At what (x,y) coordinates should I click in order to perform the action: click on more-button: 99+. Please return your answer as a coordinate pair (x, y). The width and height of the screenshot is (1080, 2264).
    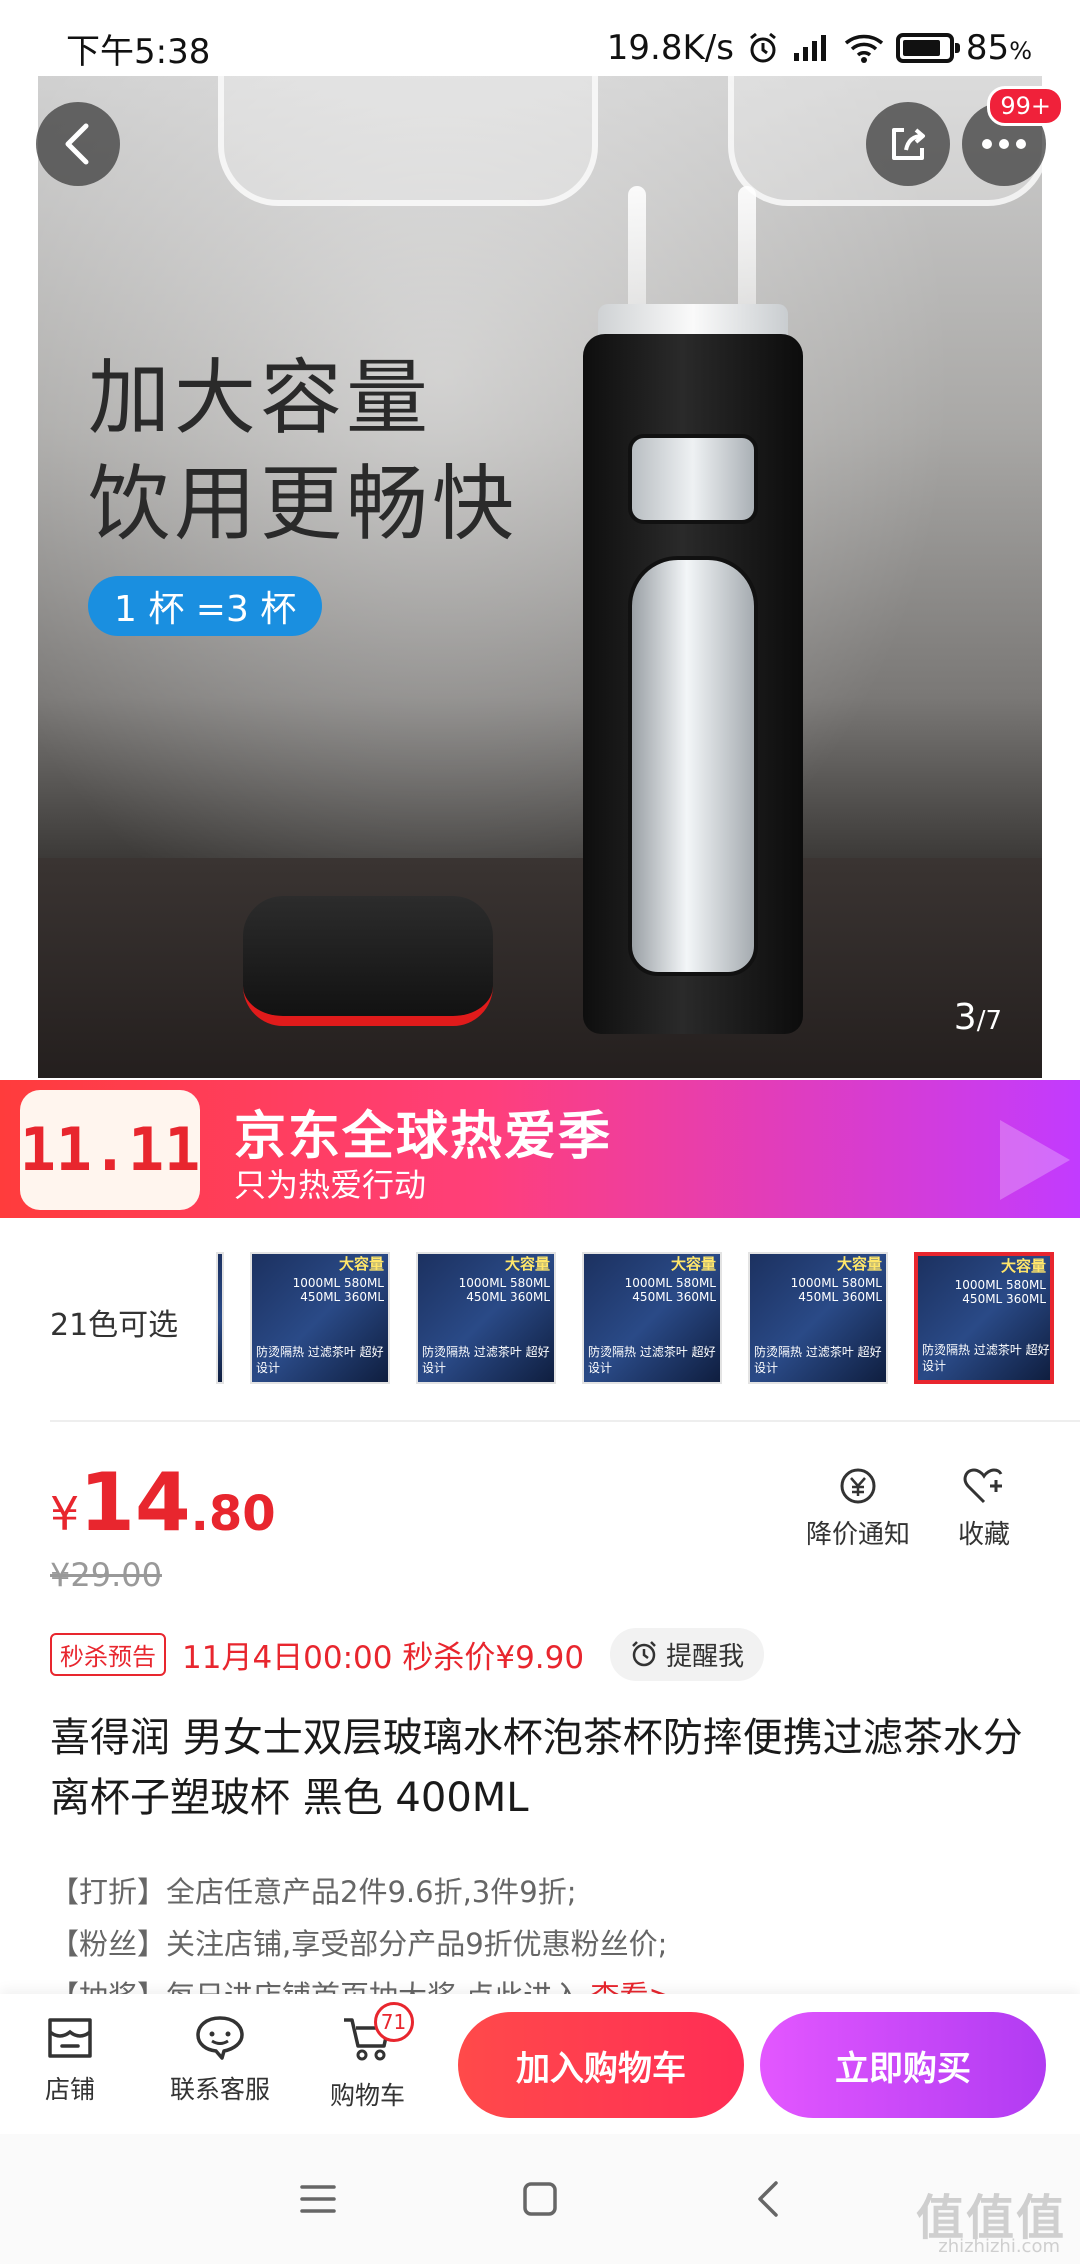
    Looking at the image, I should click on (1013, 136).